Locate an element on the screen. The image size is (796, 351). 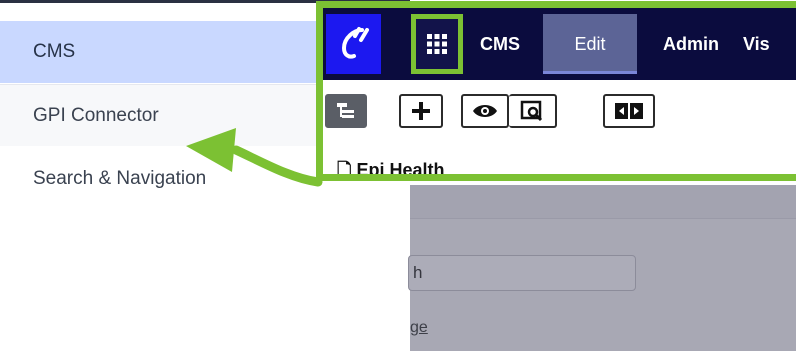
preview-icon is located at coordinates (533, 111).